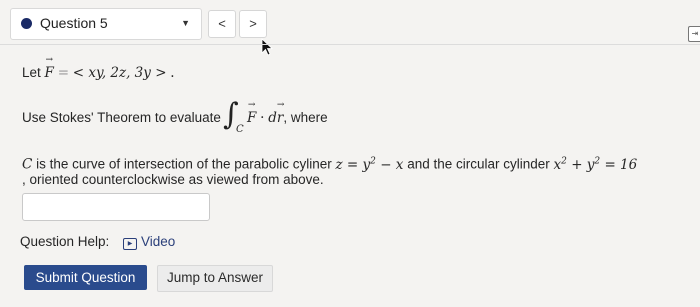  I want to click on question-label: Question 5, so click(74, 23).